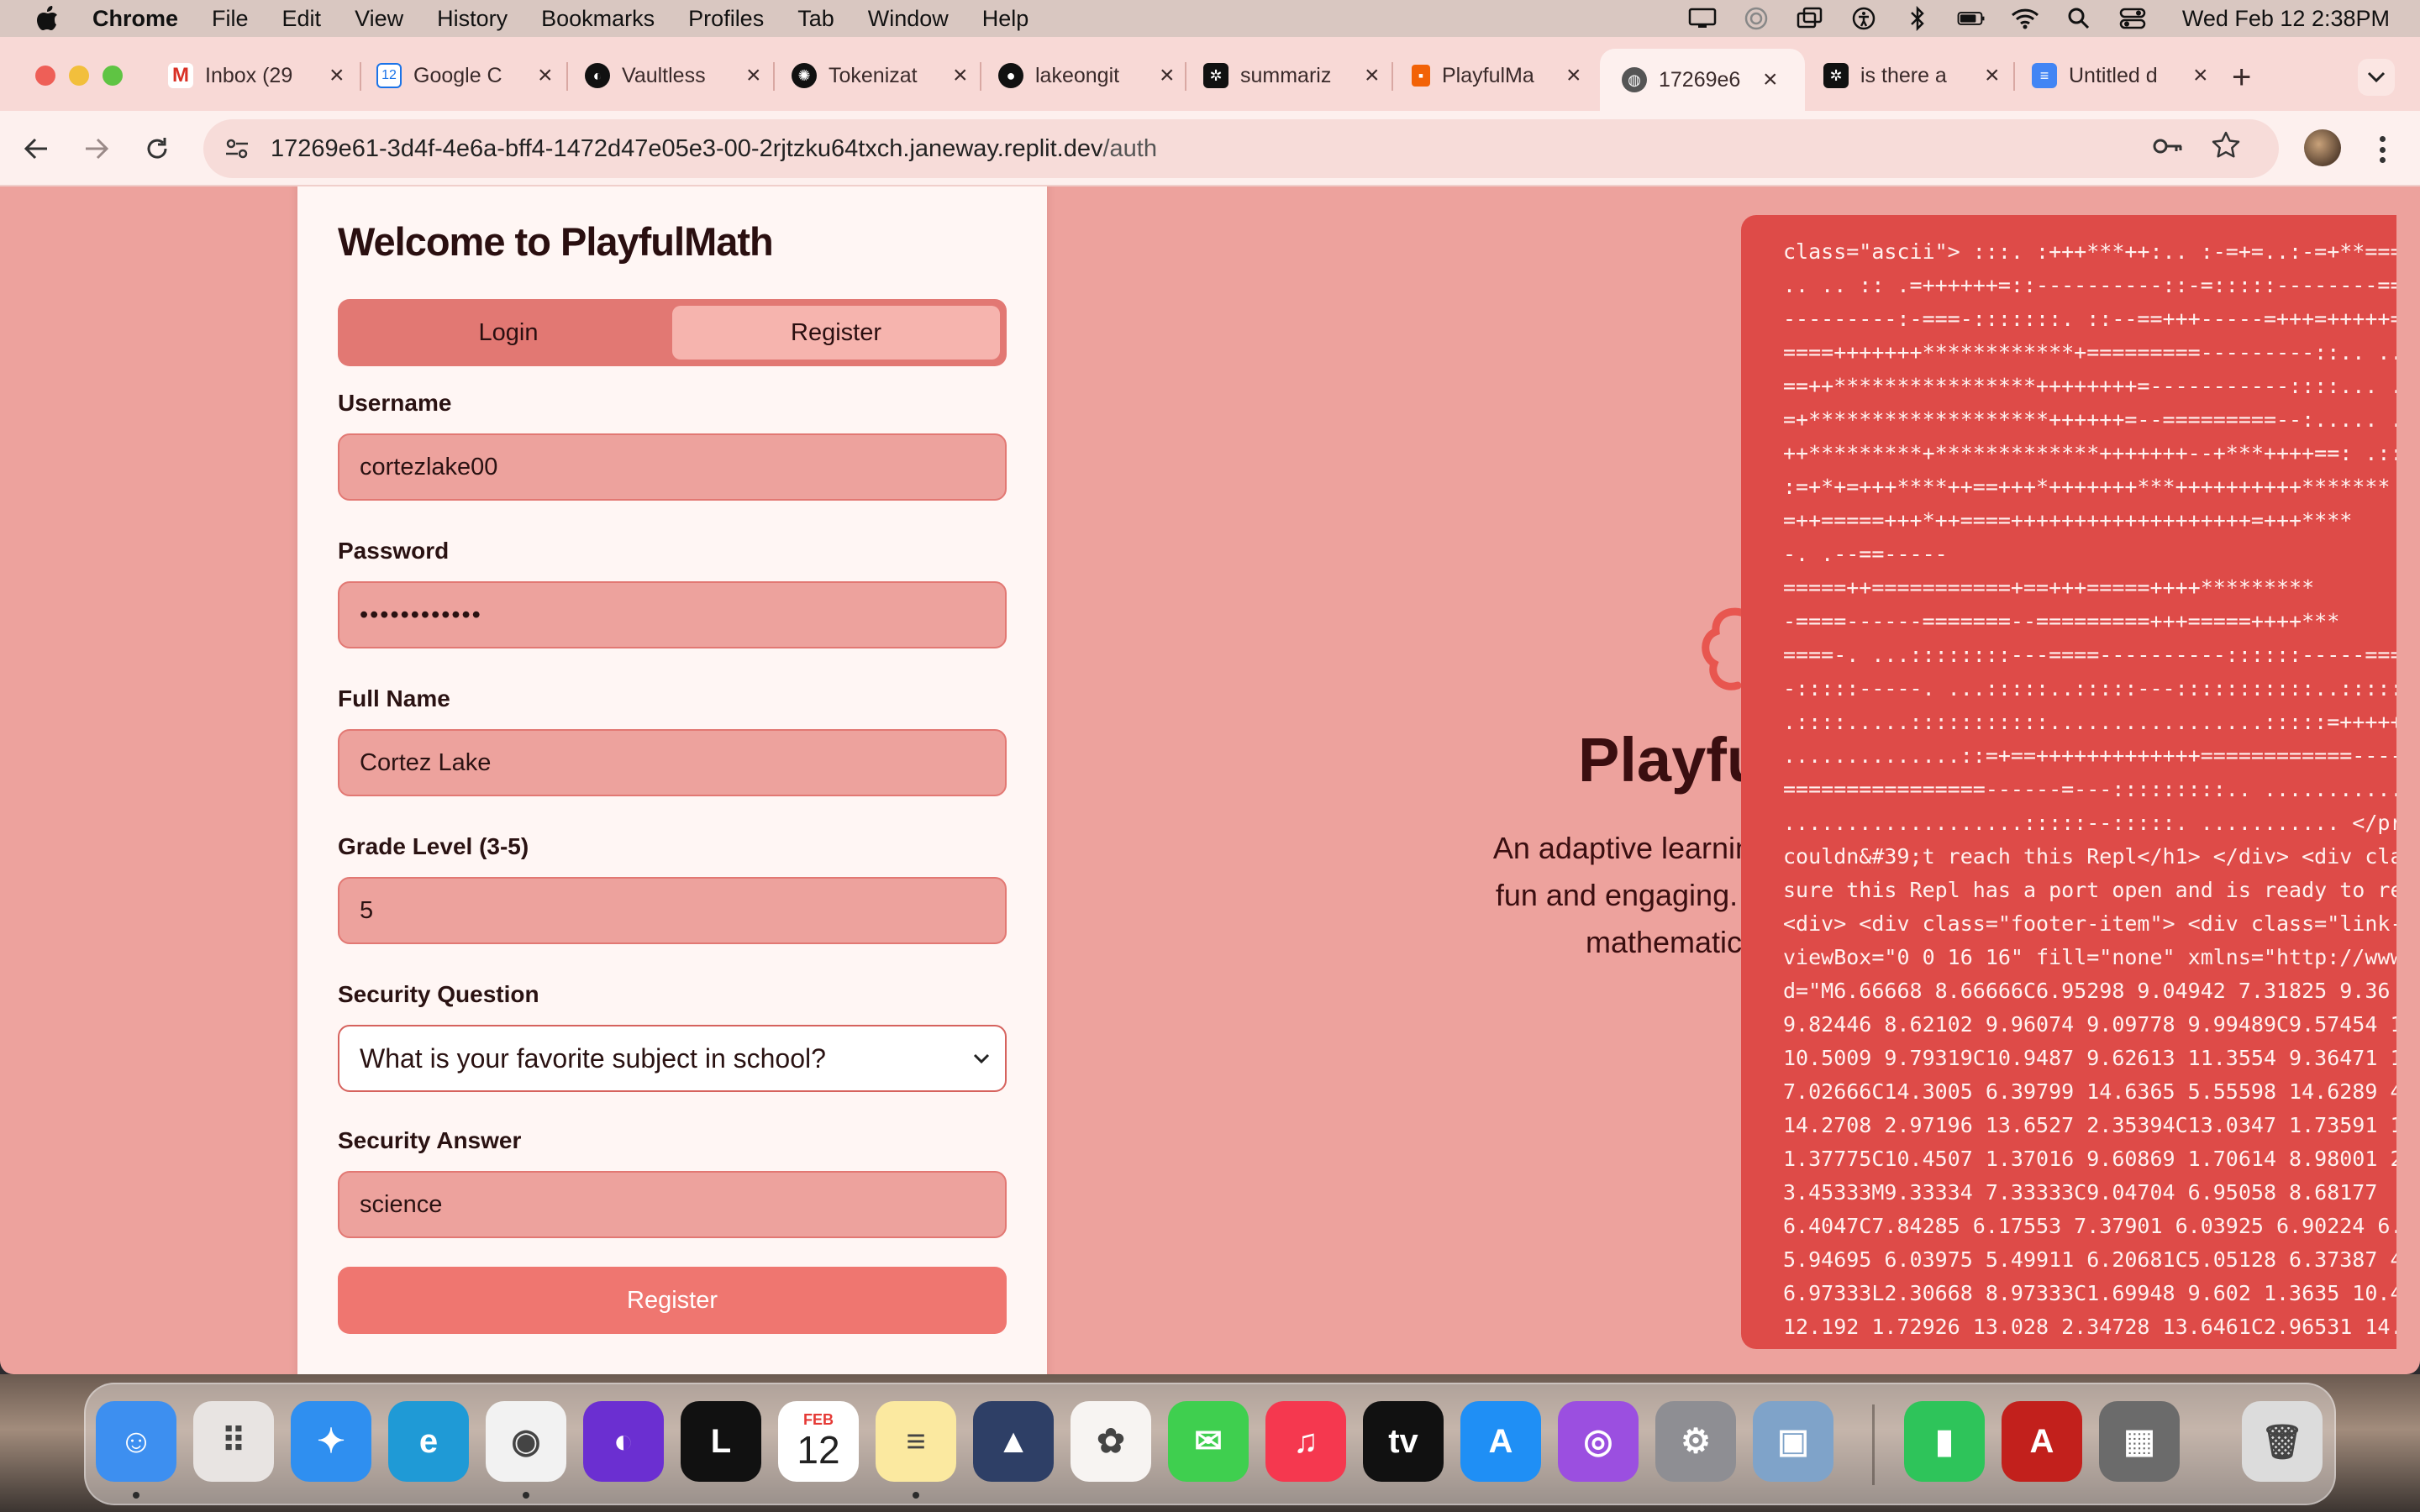 The height and width of the screenshot is (1512, 2420). What do you see at coordinates (79, 76) in the screenshot?
I see `window-minimize-button` at bounding box center [79, 76].